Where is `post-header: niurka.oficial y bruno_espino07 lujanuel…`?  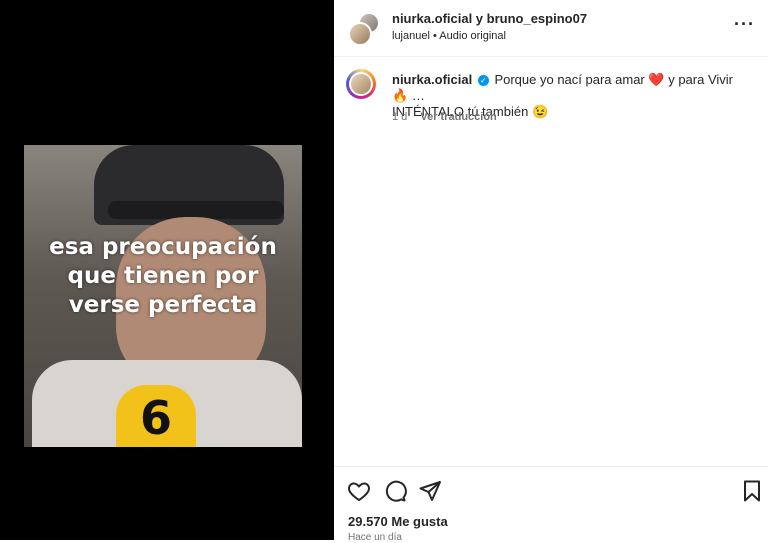
post-header: niurka.oficial y bruno_espino07 lujanuel… is located at coordinates (551, 28).